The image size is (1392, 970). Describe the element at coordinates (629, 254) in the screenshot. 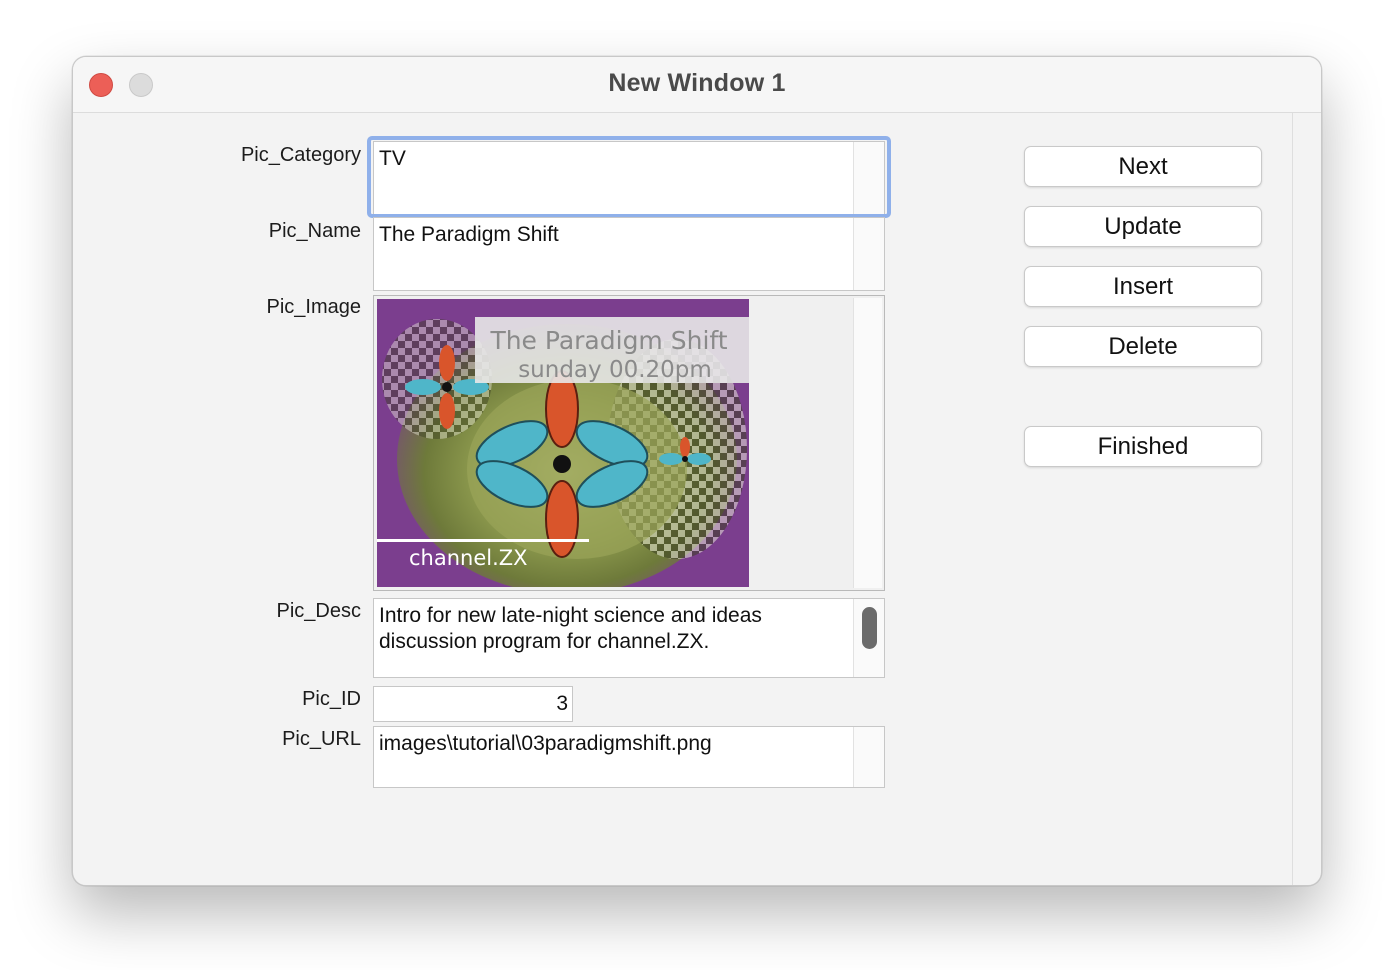

I see `pic-name-field: The Paradigm Shift` at that location.